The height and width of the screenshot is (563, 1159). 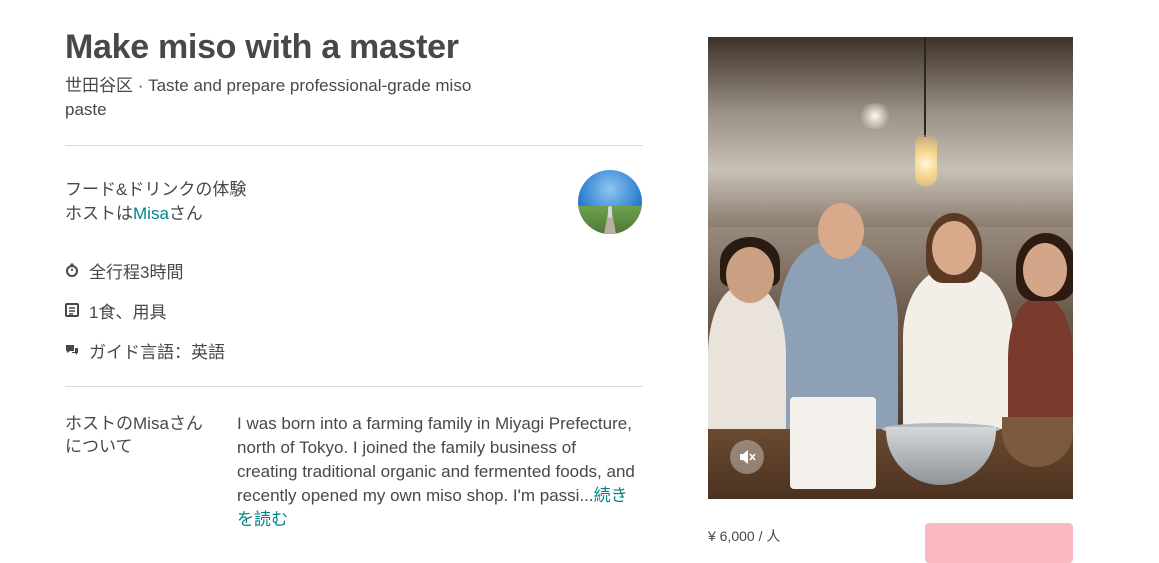 I want to click on host-prefix: ホストは, so click(x=99, y=213).